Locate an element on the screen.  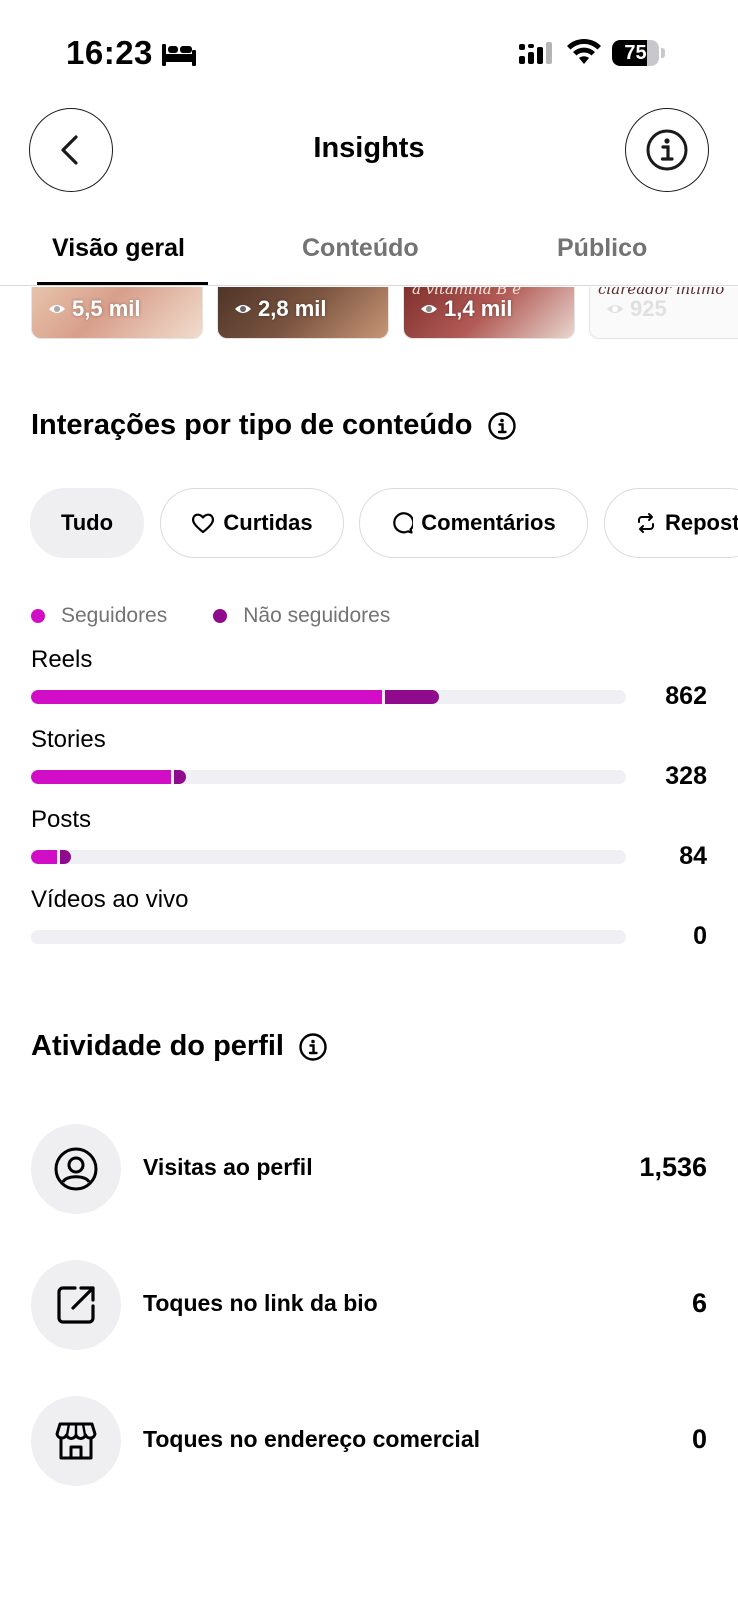
filter-all-chip: Tudo is located at coordinates (87, 523).